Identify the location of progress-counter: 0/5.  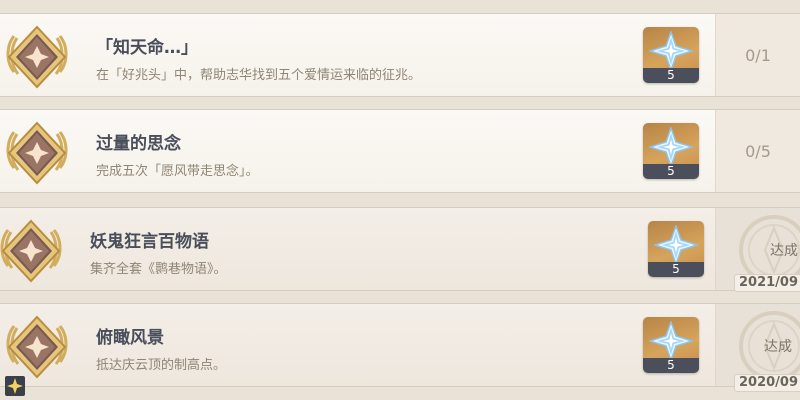
(758, 151).